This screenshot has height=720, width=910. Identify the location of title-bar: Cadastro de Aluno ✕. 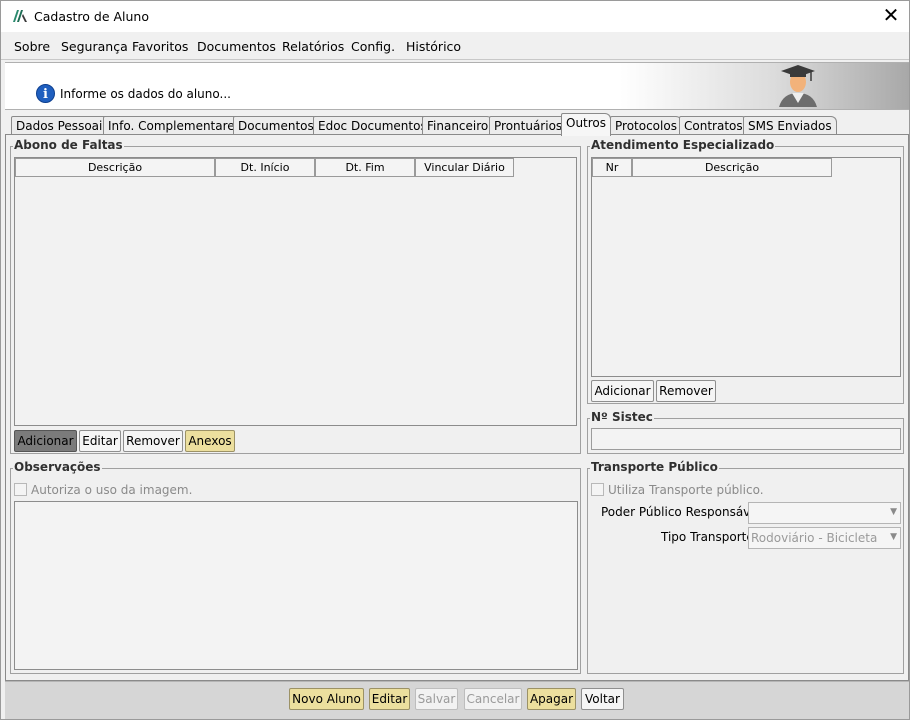
(455, 16).